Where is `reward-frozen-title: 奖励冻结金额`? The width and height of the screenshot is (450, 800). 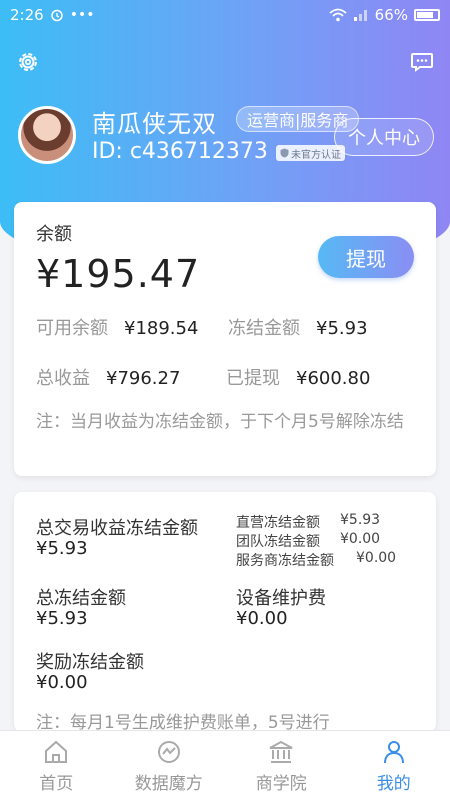 reward-frozen-title: 奖励冻结金额 is located at coordinates (90, 662).